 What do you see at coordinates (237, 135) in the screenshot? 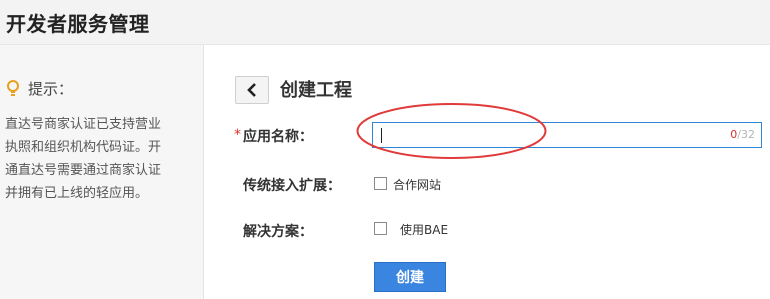
I see `required-mark: *` at bounding box center [237, 135].